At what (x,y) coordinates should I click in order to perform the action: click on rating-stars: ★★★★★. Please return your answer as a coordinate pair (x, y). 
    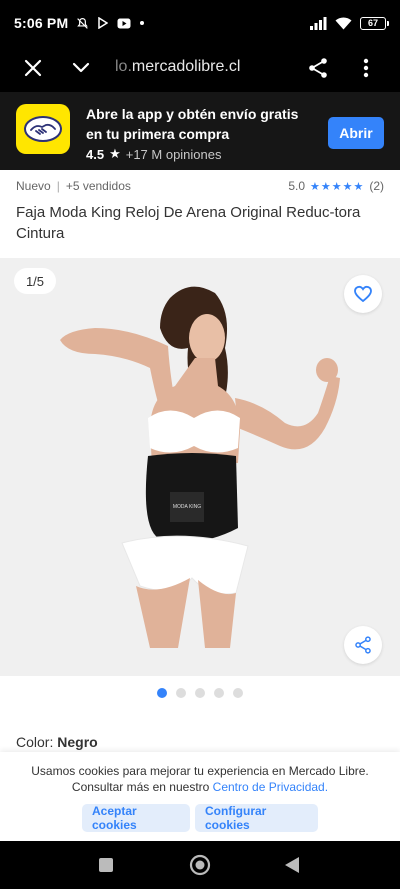
    Looking at the image, I should click on (337, 186).